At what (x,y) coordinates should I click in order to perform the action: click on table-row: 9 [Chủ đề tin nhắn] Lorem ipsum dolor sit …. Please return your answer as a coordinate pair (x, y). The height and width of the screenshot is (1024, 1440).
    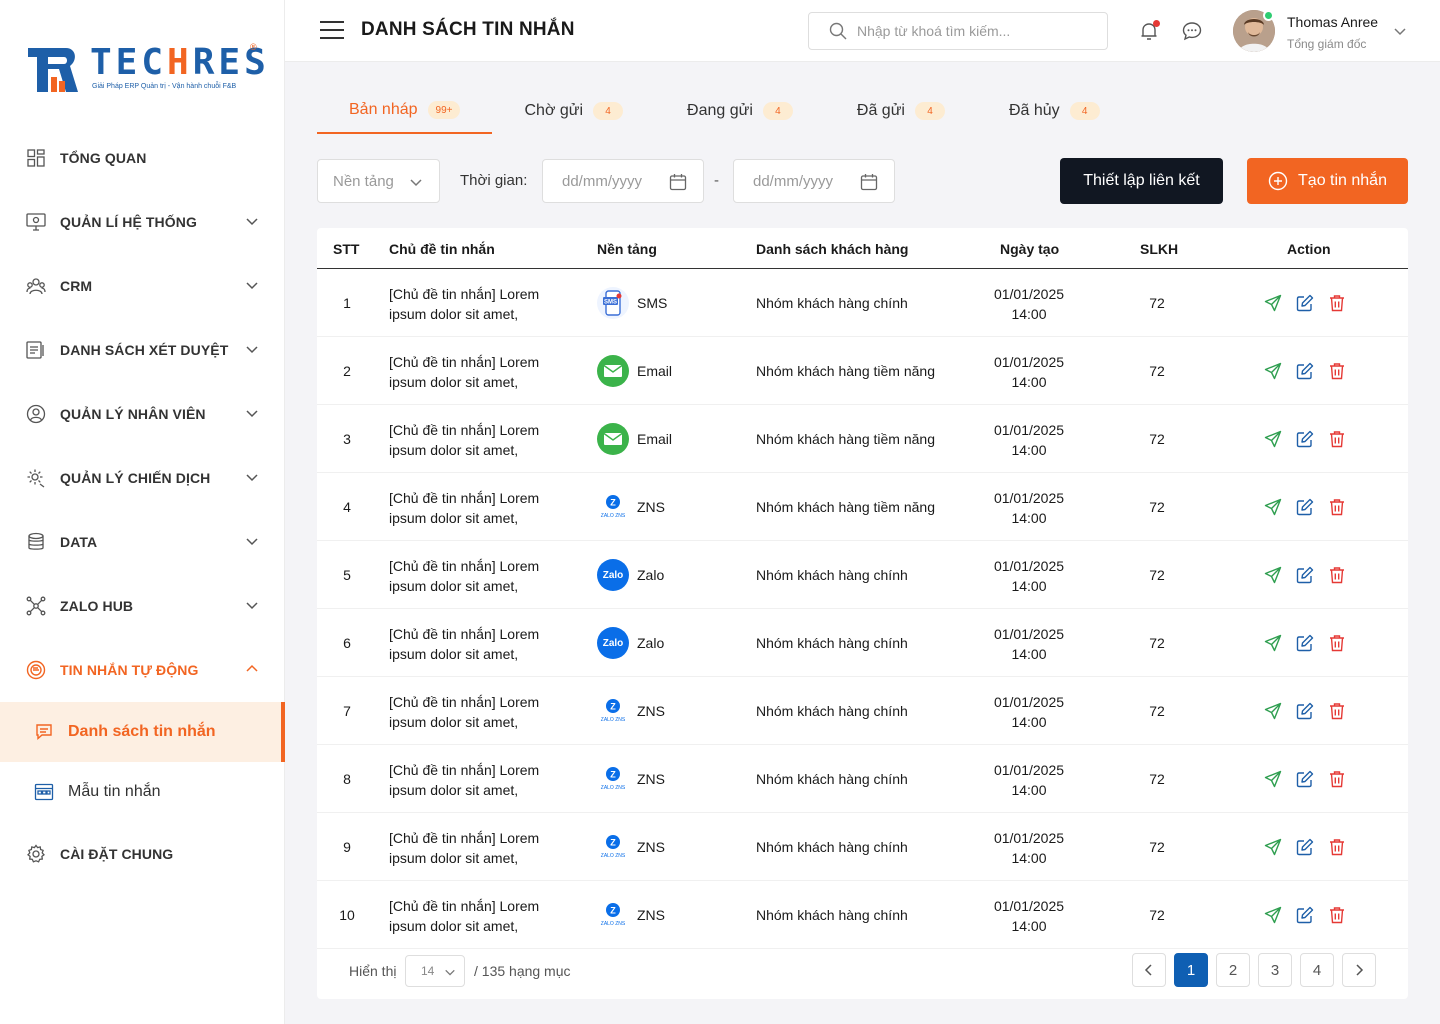
    Looking at the image, I should click on (862, 847).